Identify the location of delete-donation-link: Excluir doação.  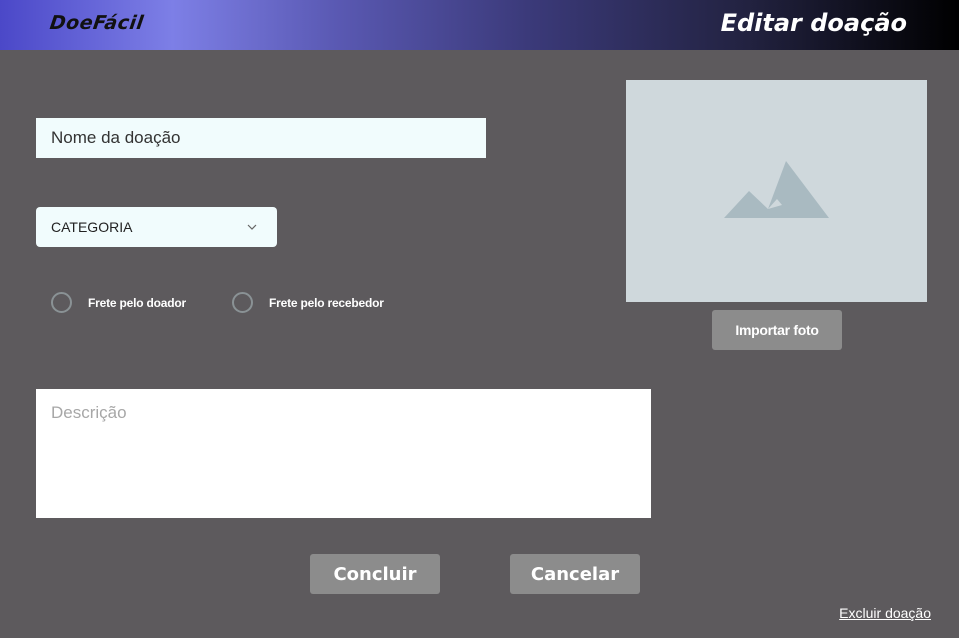
(885, 613).